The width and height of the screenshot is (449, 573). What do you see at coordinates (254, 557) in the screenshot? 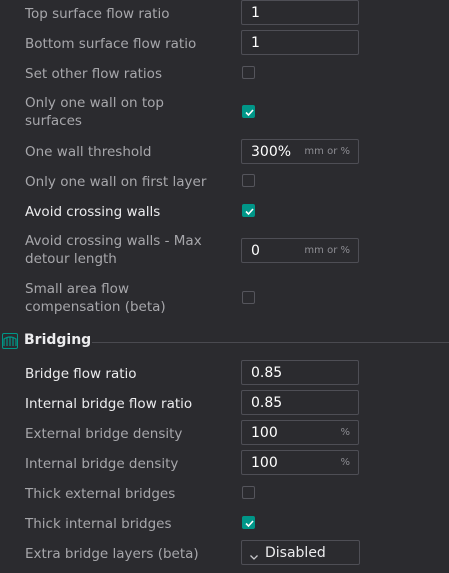
I see `chevron-down-icon` at bounding box center [254, 557].